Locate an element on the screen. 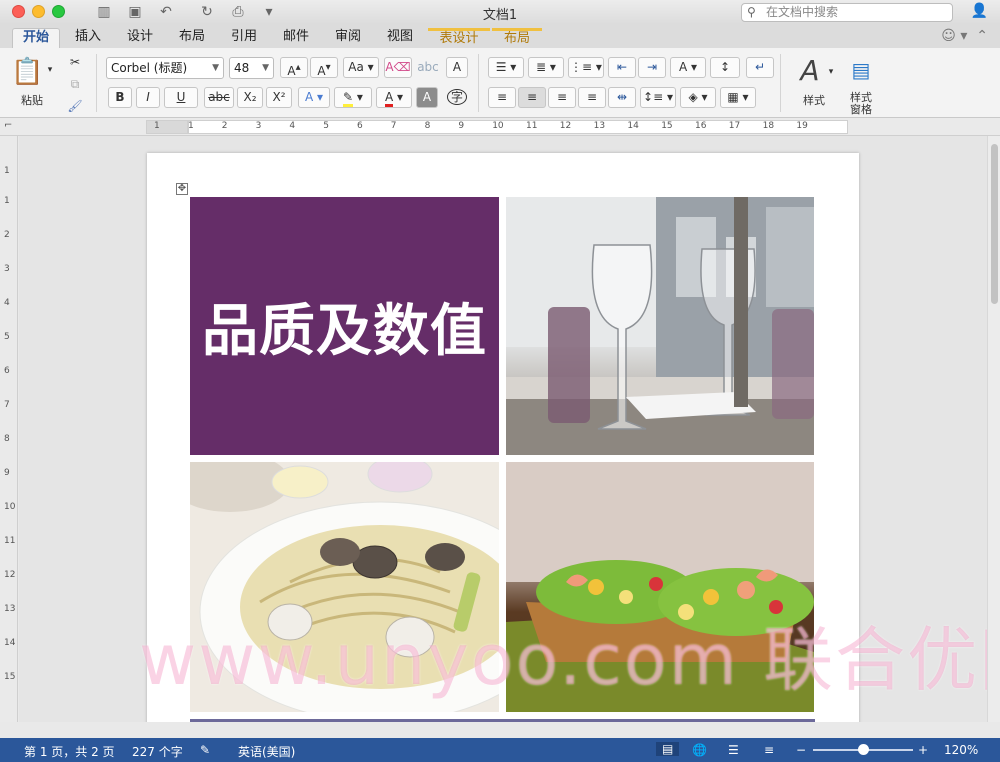 This screenshot has width=1000, height=762. table-bottom-border is located at coordinates (502, 720).